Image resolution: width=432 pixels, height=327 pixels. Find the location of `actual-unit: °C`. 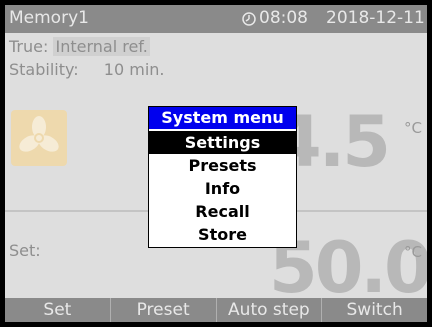

actual-unit: °C is located at coordinates (413, 128).